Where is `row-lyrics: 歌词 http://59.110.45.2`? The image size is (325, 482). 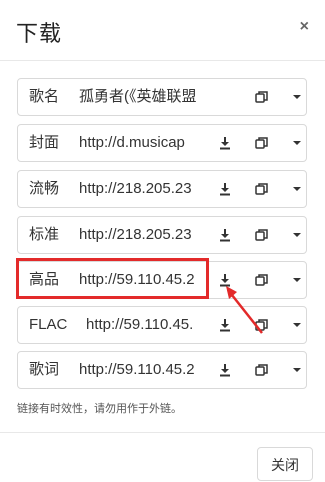 row-lyrics: 歌词 http://59.110.45.2 is located at coordinates (162, 370).